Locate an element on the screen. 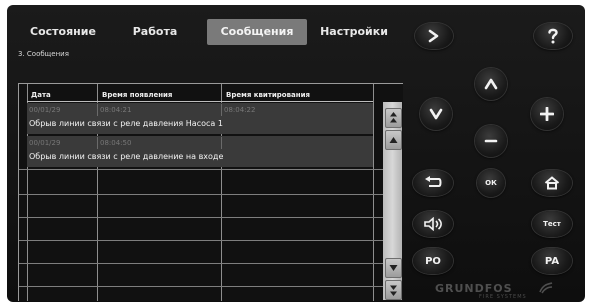 The image size is (590, 307). sound-button is located at coordinates (433, 224).